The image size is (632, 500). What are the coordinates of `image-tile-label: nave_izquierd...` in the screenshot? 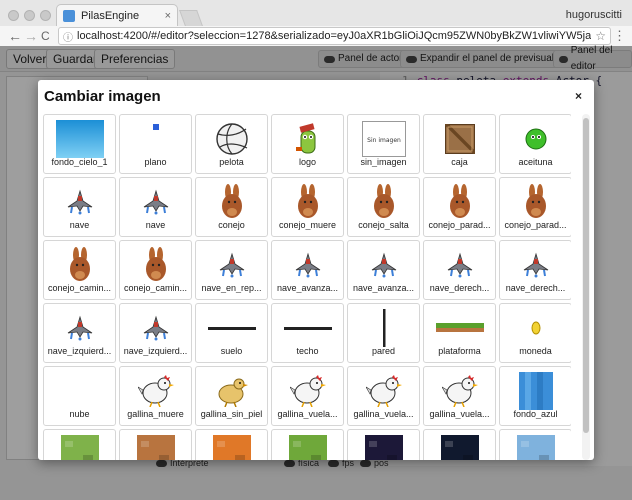 It's located at (79, 351).